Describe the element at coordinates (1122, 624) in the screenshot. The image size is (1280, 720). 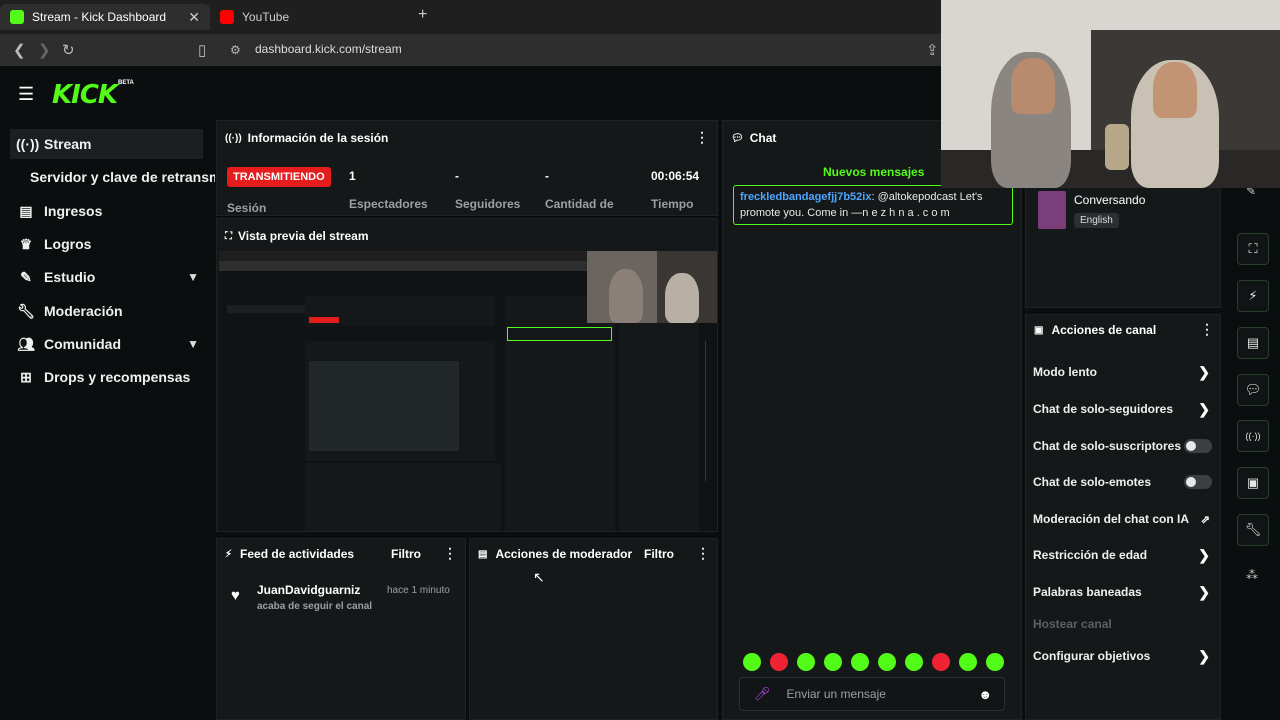
I see `host-channel-row: Hostear canal` at that location.